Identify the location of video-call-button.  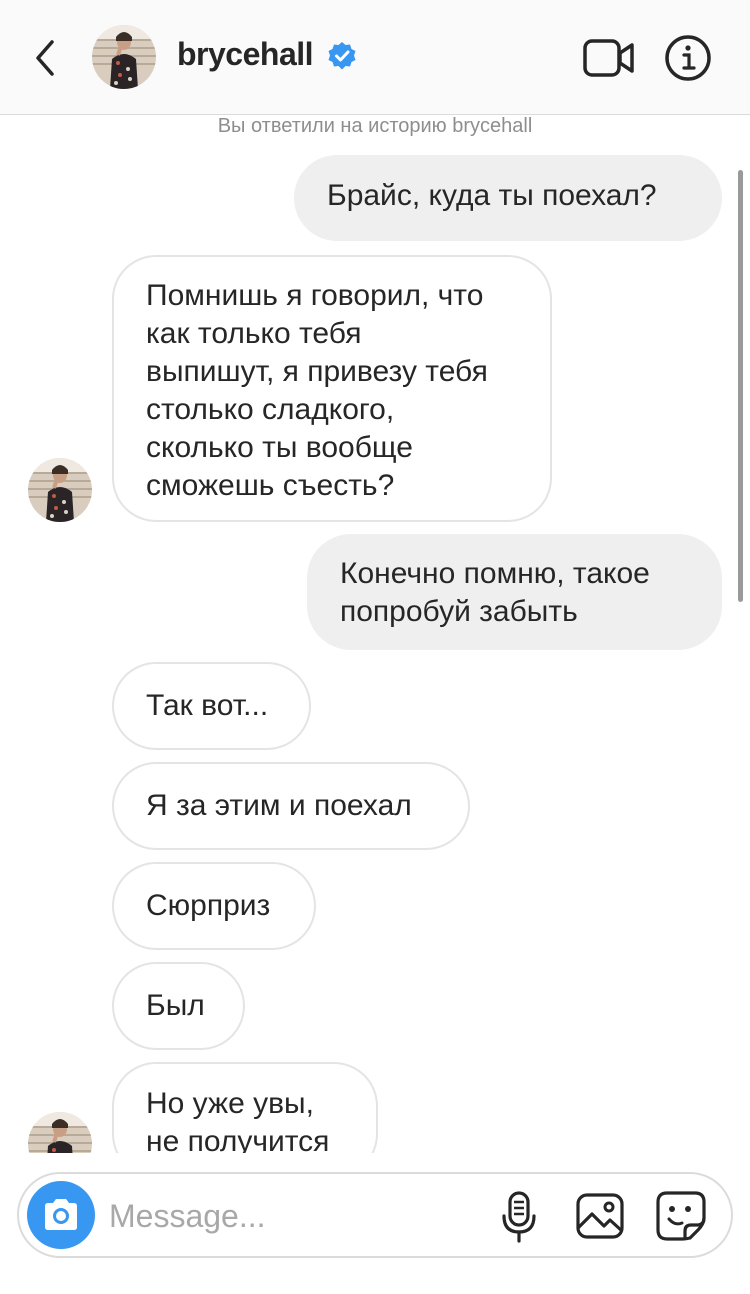
(609, 58).